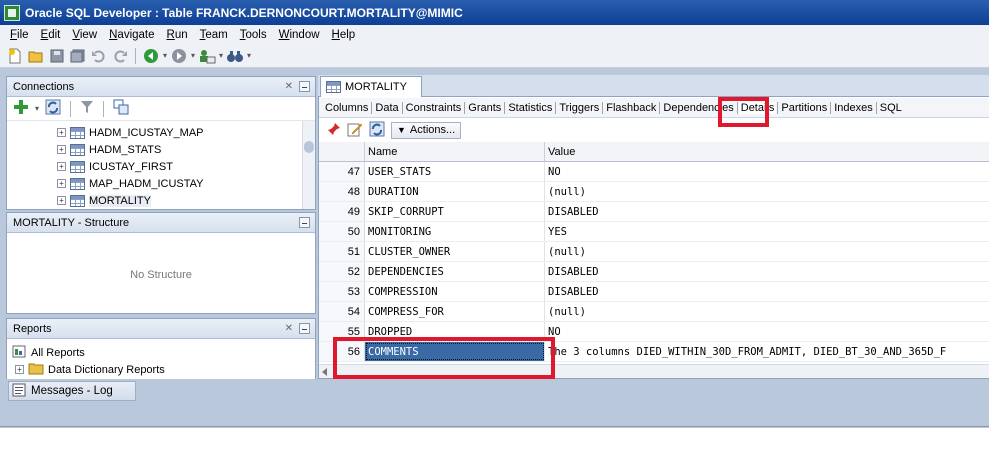 This screenshot has width=989, height=463. What do you see at coordinates (87, 108) in the screenshot?
I see `filter-icon` at bounding box center [87, 108].